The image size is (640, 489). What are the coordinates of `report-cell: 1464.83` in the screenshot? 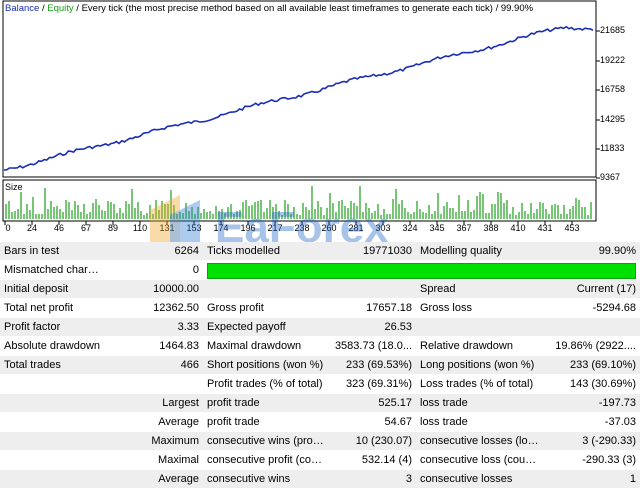 It's located at (154, 346).